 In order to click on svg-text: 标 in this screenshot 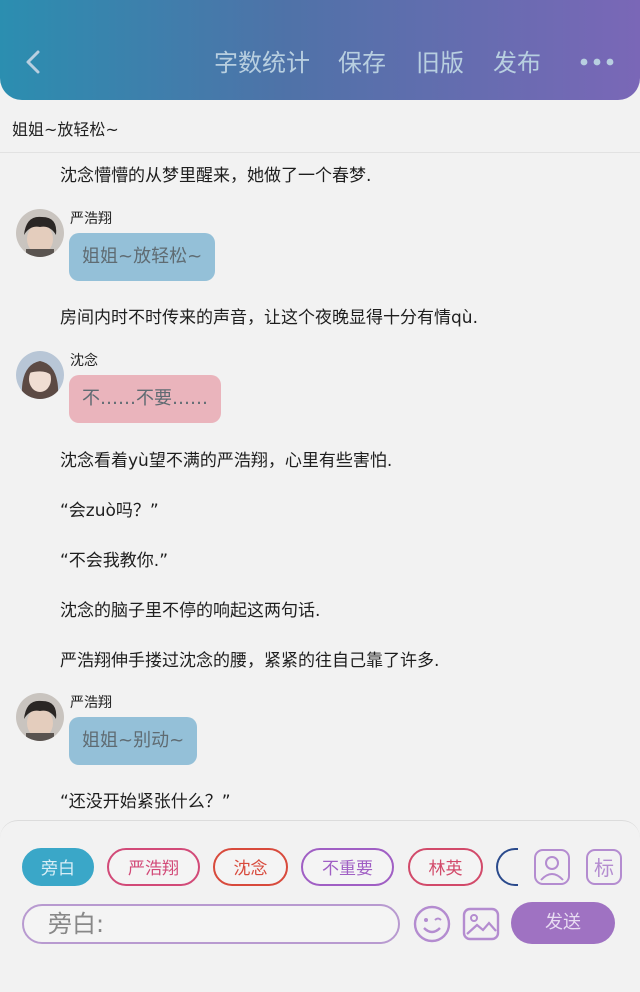, I will do `click(604, 868)`.